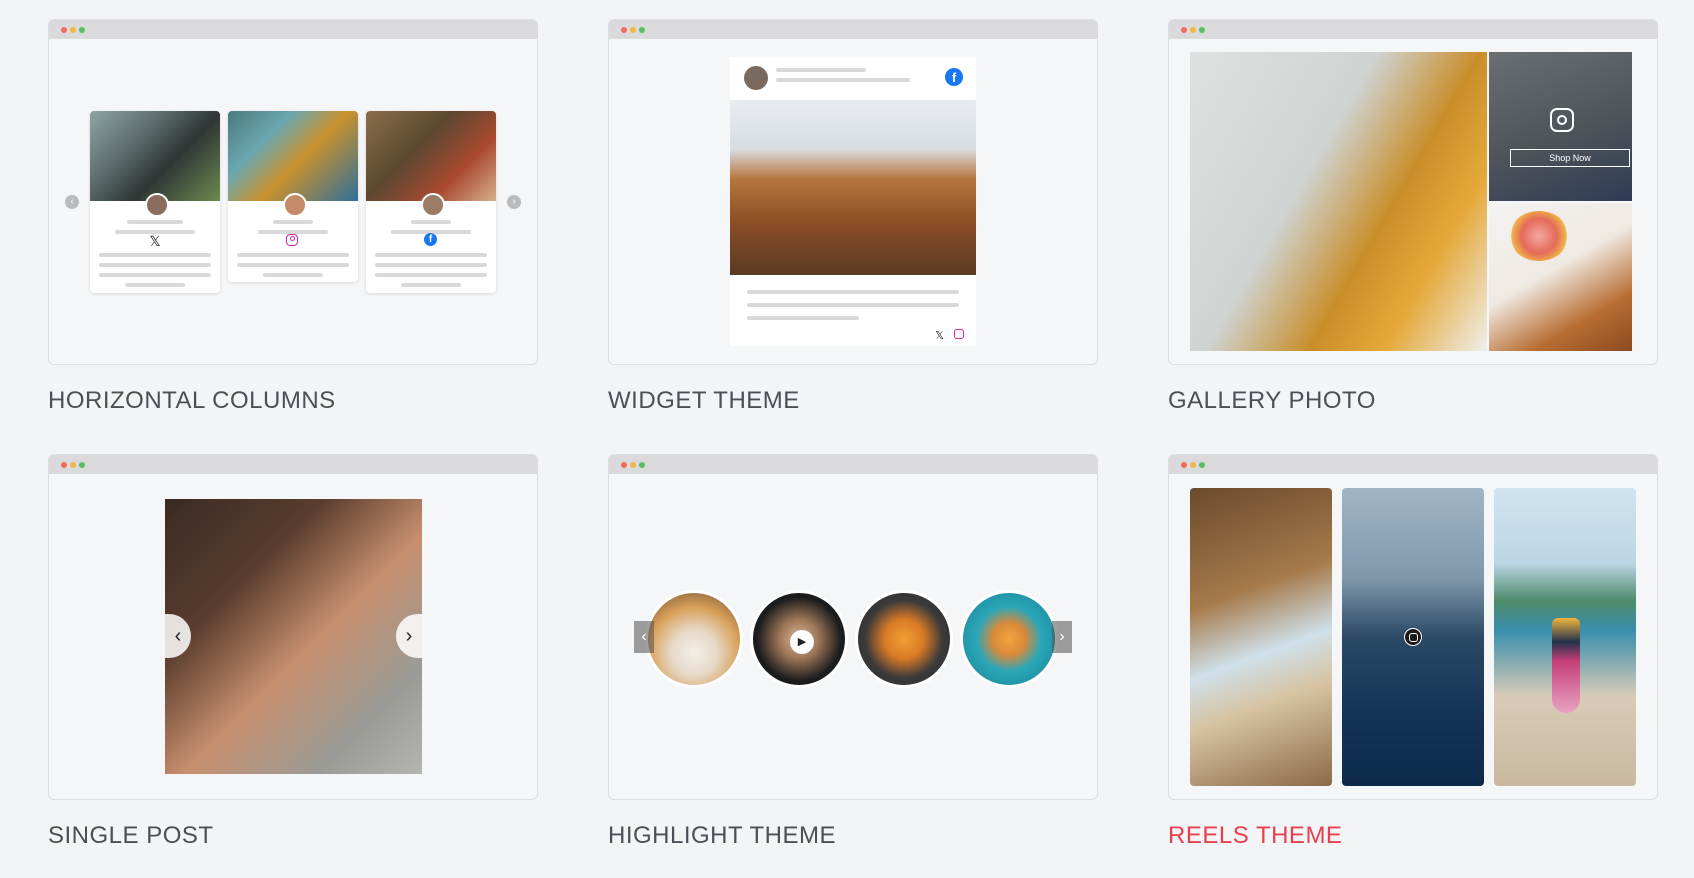 The image size is (1694, 878). I want to click on theme-preview: ‹ › 𝕏 f, so click(293, 192).